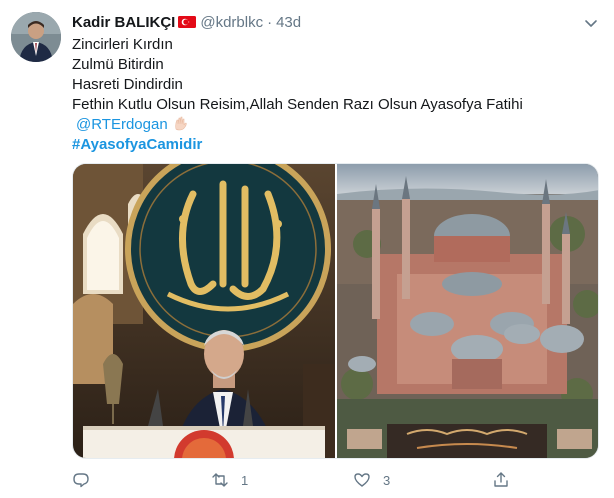  What do you see at coordinates (371, 480) in the screenshot?
I see `like-button: 3` at bounding box center [371, 480].